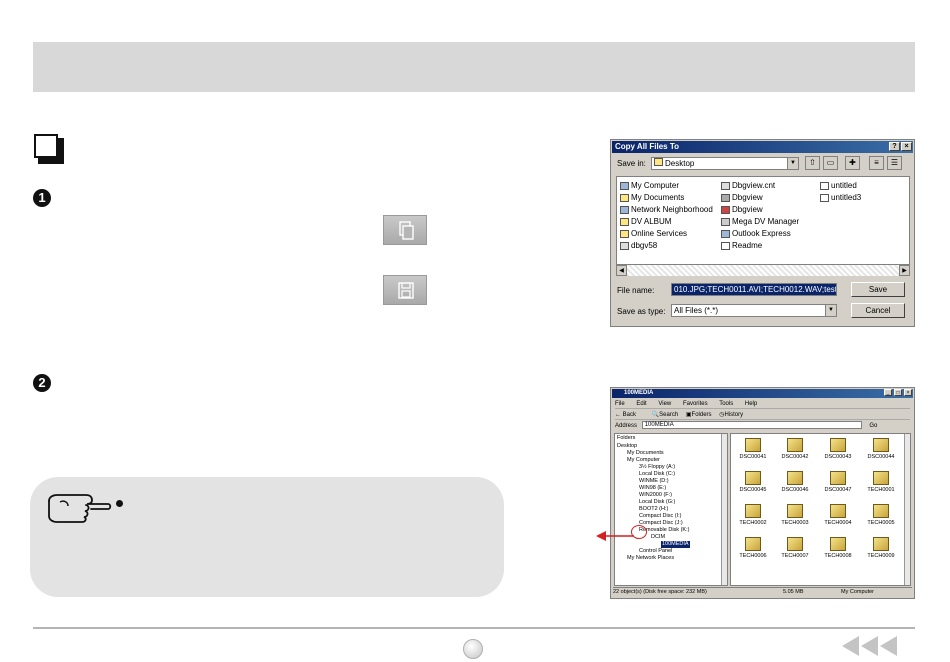 Image resolution: width=950 pixels, height=662 pixels. Describe the element at coordinates (838, 449) in the screenshot. I see `file-item: DSC00043` at that location.